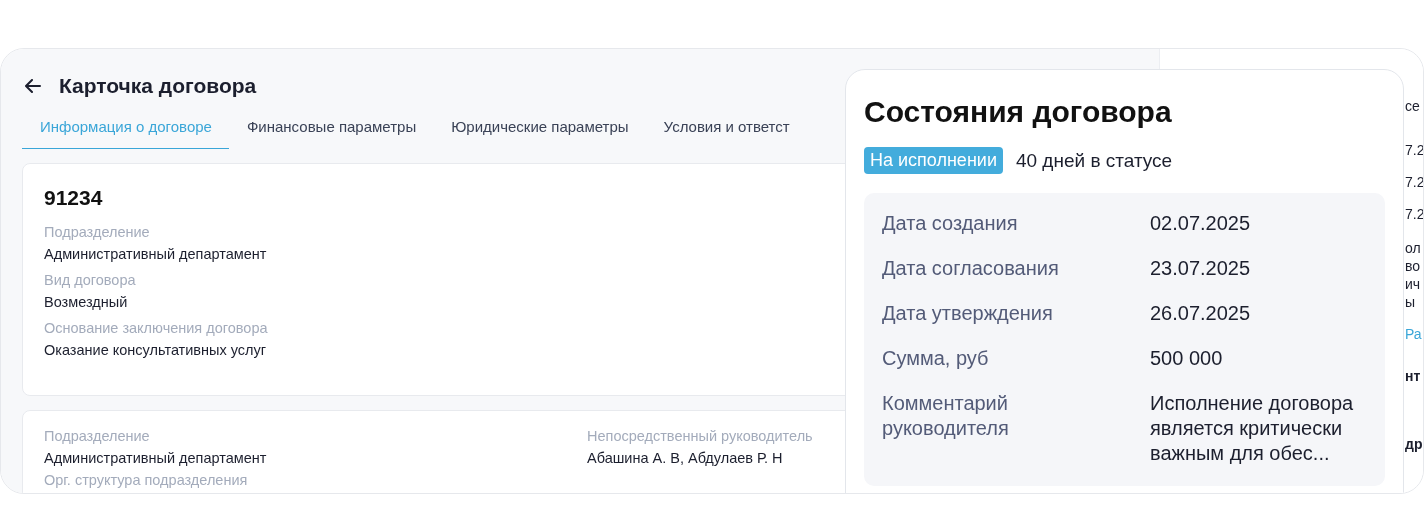 This screenshot has width=1424, height=506. I want to click on field-value: Абашина А. В, Абдулаев Р. Н, so click(685, 458).